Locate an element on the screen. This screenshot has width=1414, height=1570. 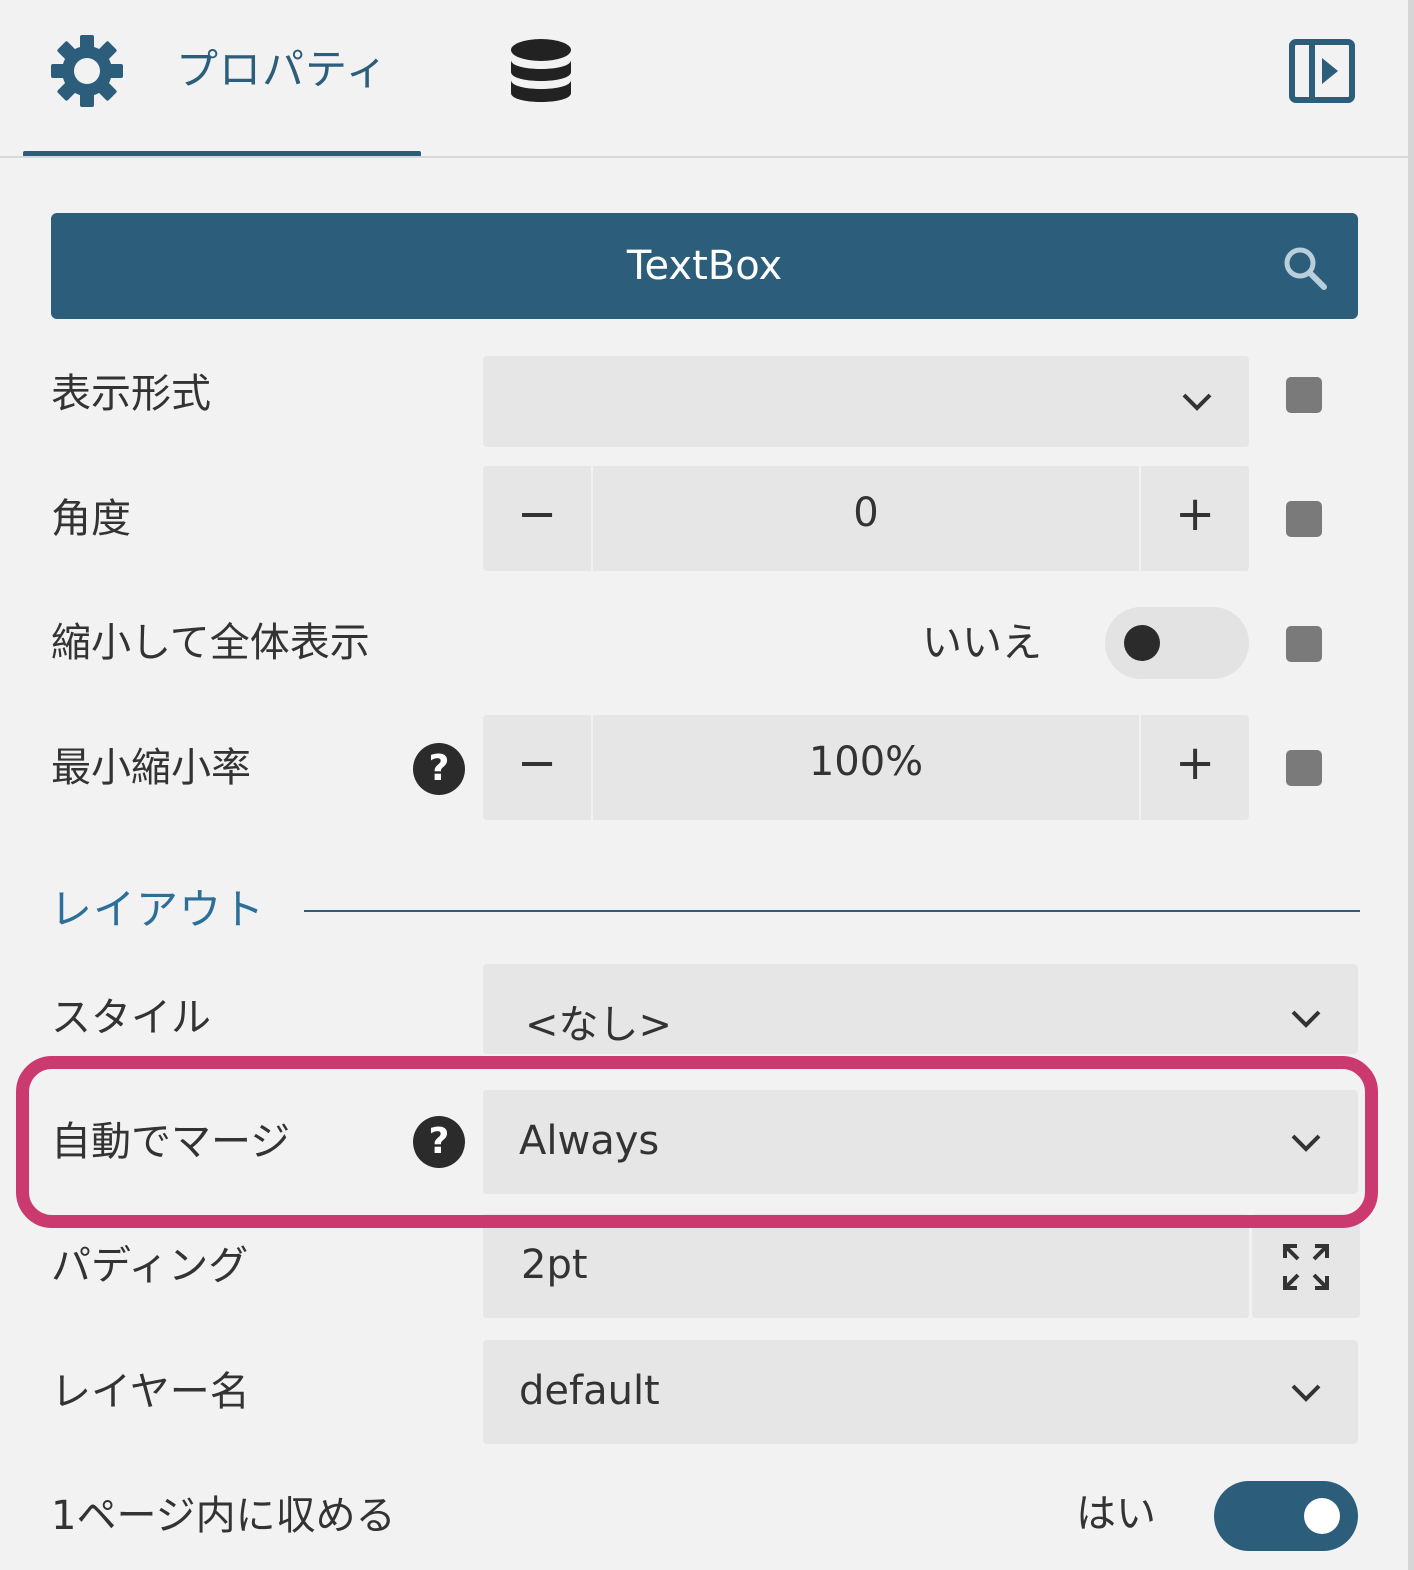
min-shrink-stepper: − 100% + is located at coordinates (866, 767).